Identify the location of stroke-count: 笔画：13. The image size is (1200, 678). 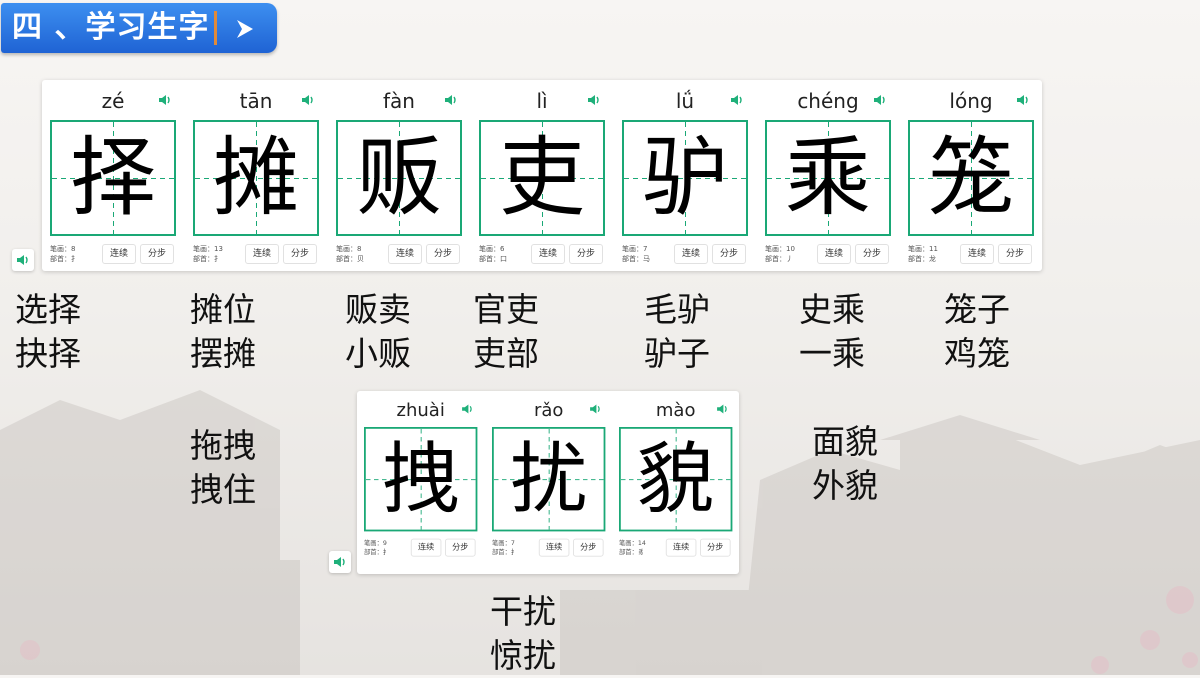
(208, 249).